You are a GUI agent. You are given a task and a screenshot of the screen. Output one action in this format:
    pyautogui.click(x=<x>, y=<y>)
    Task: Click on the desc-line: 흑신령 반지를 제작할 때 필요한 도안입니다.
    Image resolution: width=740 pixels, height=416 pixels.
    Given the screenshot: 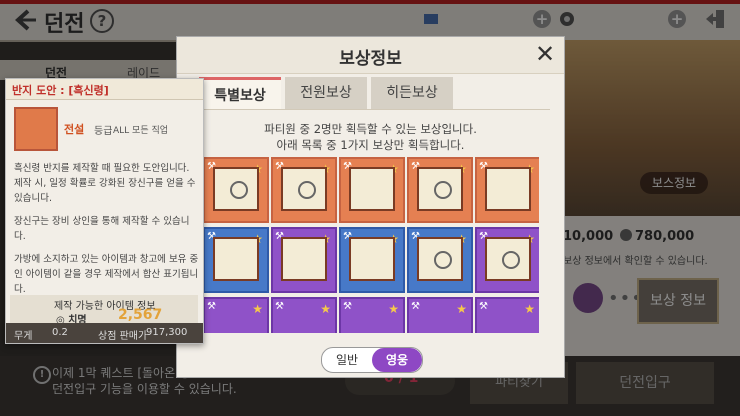 What is the action you would take?
    pyautogui.click(x=102, y=168)
    